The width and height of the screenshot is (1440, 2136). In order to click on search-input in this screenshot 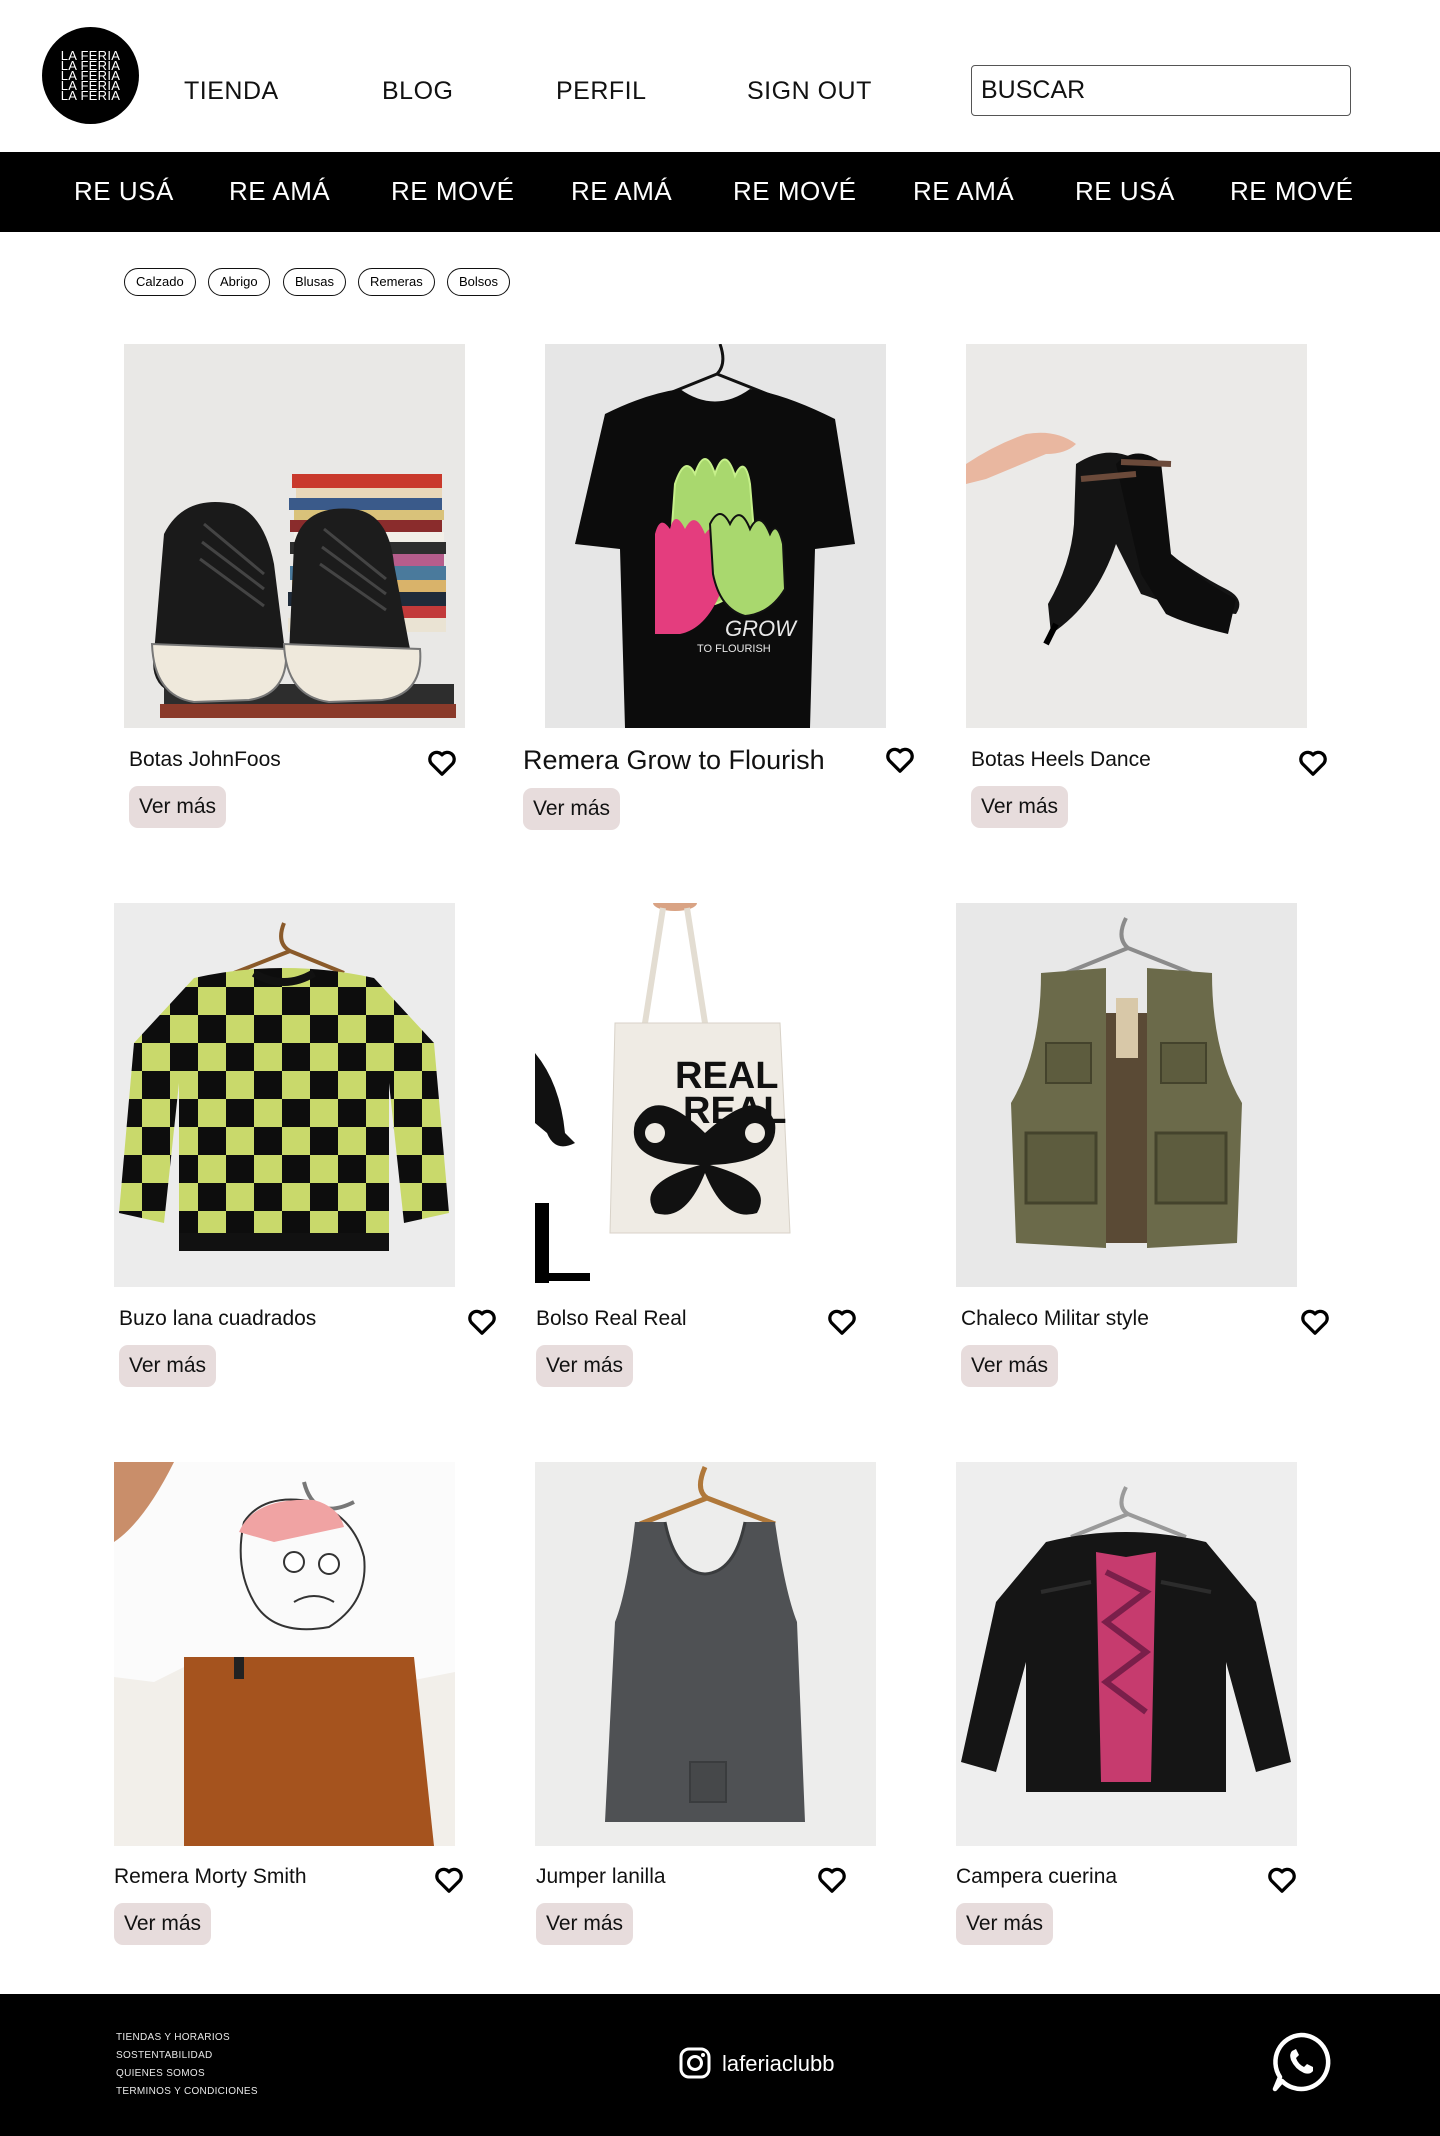, I will do `click(1161, 90)`.